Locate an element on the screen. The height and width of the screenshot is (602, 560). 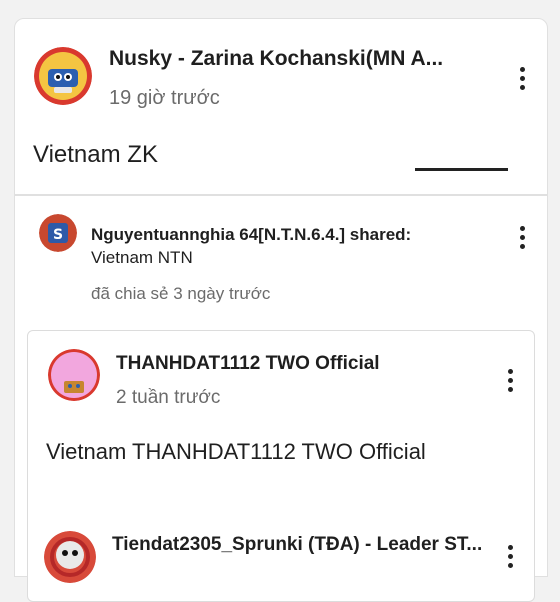
post-timestamp: 19 giờ trước is located at coordinates (164, 98).